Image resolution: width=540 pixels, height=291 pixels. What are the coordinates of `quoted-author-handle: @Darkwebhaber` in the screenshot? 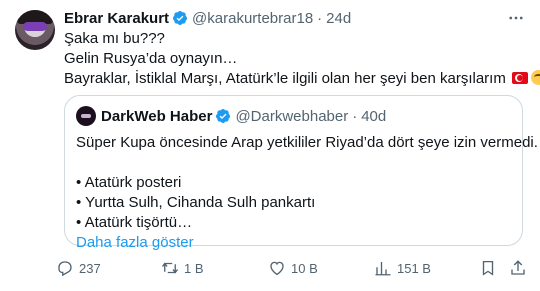 It's located at (292, 116).